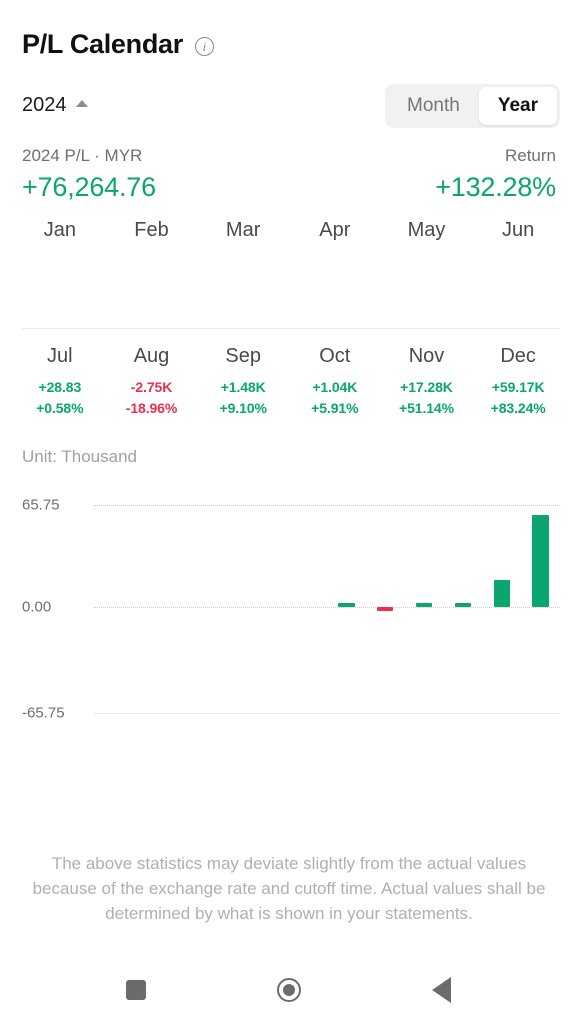 Image resolution: width=578 pixels, height=1024 pixels. What do you see at coordinates (60, 386) in the screenshot?
I see `month-amount: +28.83` at bounding box center [60, 386].